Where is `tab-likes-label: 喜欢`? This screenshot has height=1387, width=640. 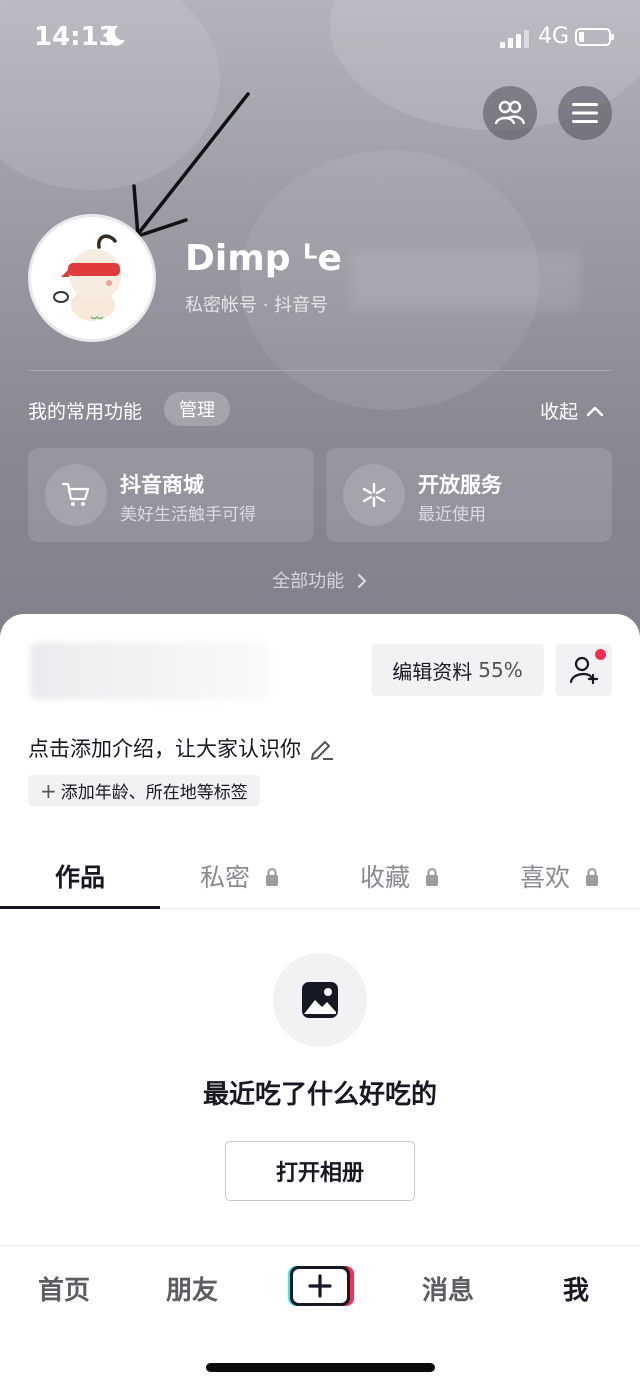
tab-likes-label: 喜欢 is located at coordinates (545, 877).